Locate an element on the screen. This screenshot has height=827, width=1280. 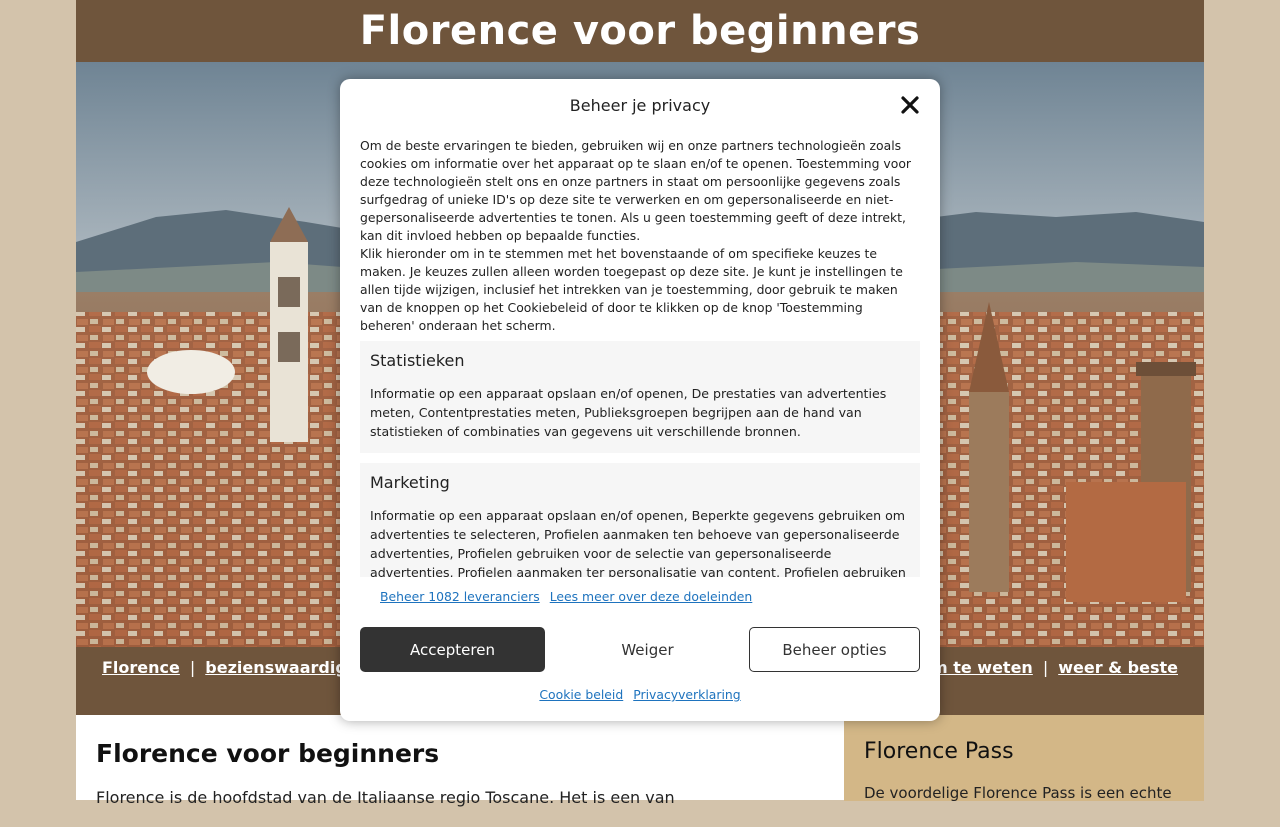
close-icon is located at coordinates (910, 105).